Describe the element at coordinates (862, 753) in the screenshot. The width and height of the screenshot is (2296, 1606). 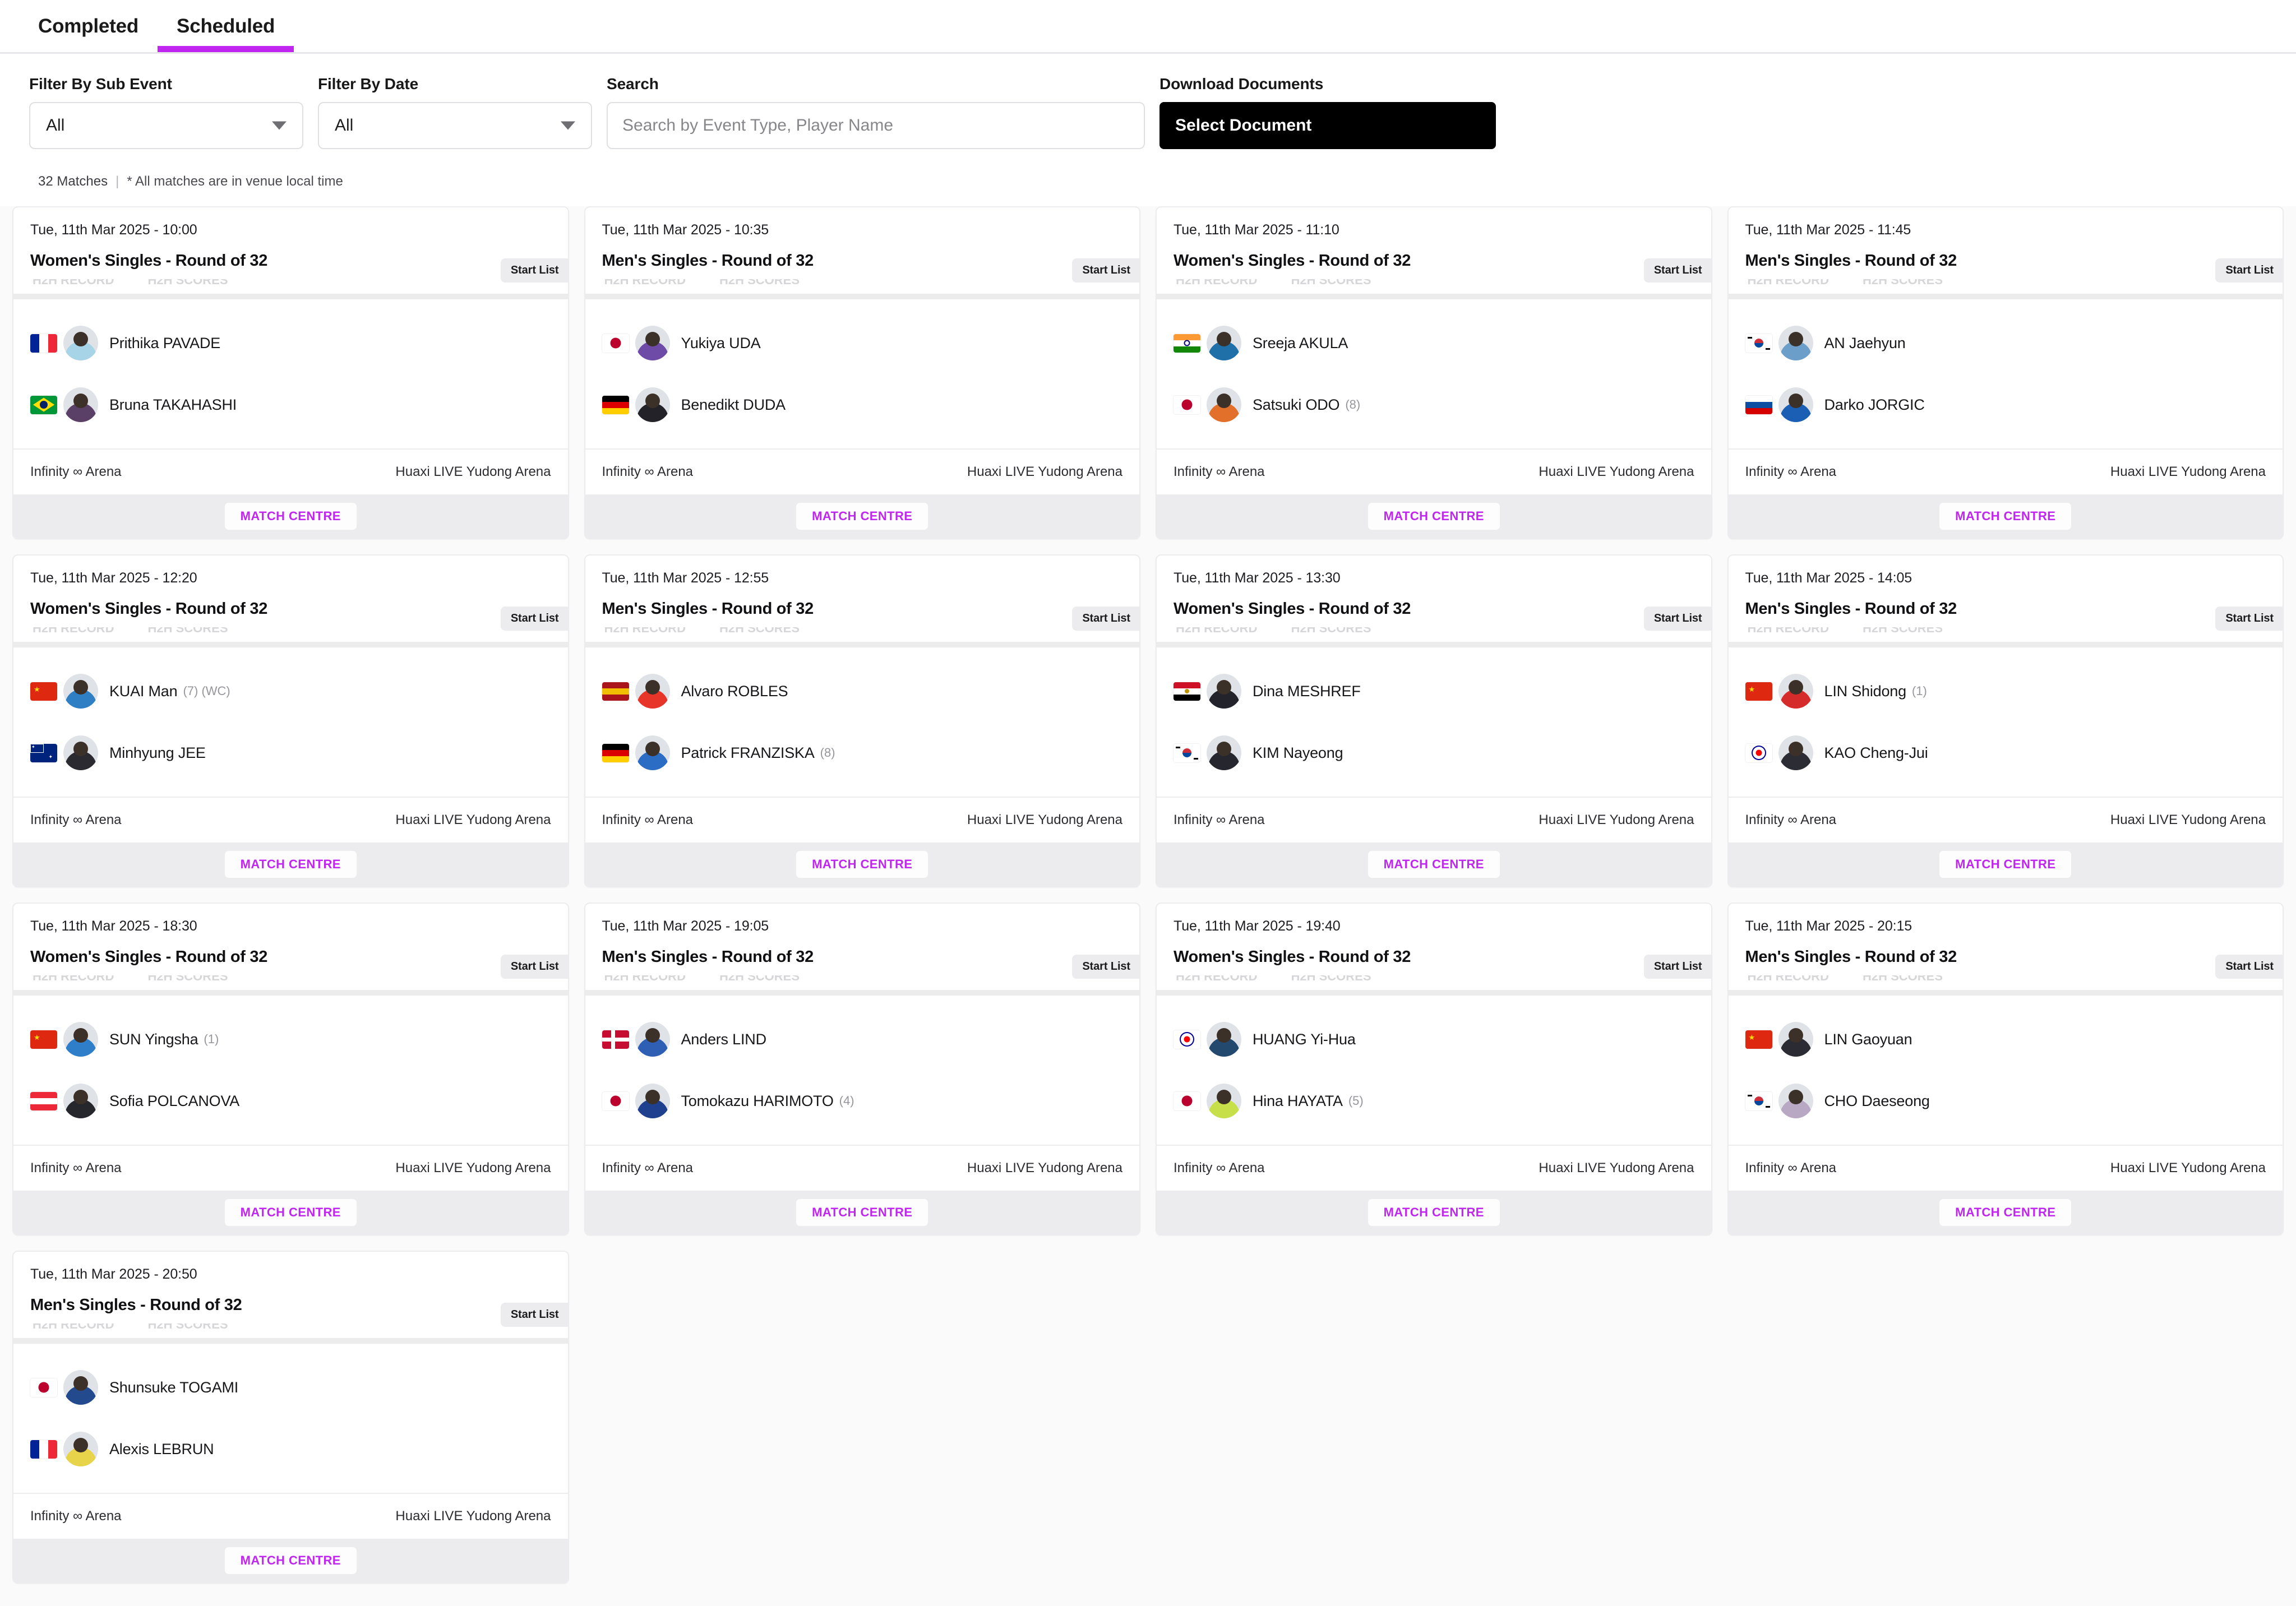
I see `player-row: Patrick FRANZISKA (8)` at that location.